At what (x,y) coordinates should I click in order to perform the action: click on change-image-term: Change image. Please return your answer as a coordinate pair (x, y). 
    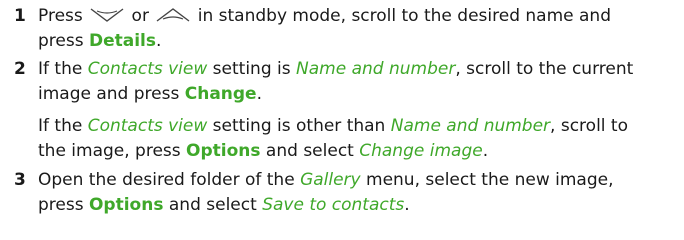
    Looking at the image, I should click on (421, 151).